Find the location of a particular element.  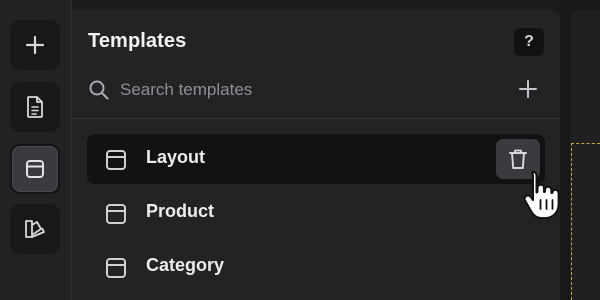

plus-icon is located at coordinates (35, 45).